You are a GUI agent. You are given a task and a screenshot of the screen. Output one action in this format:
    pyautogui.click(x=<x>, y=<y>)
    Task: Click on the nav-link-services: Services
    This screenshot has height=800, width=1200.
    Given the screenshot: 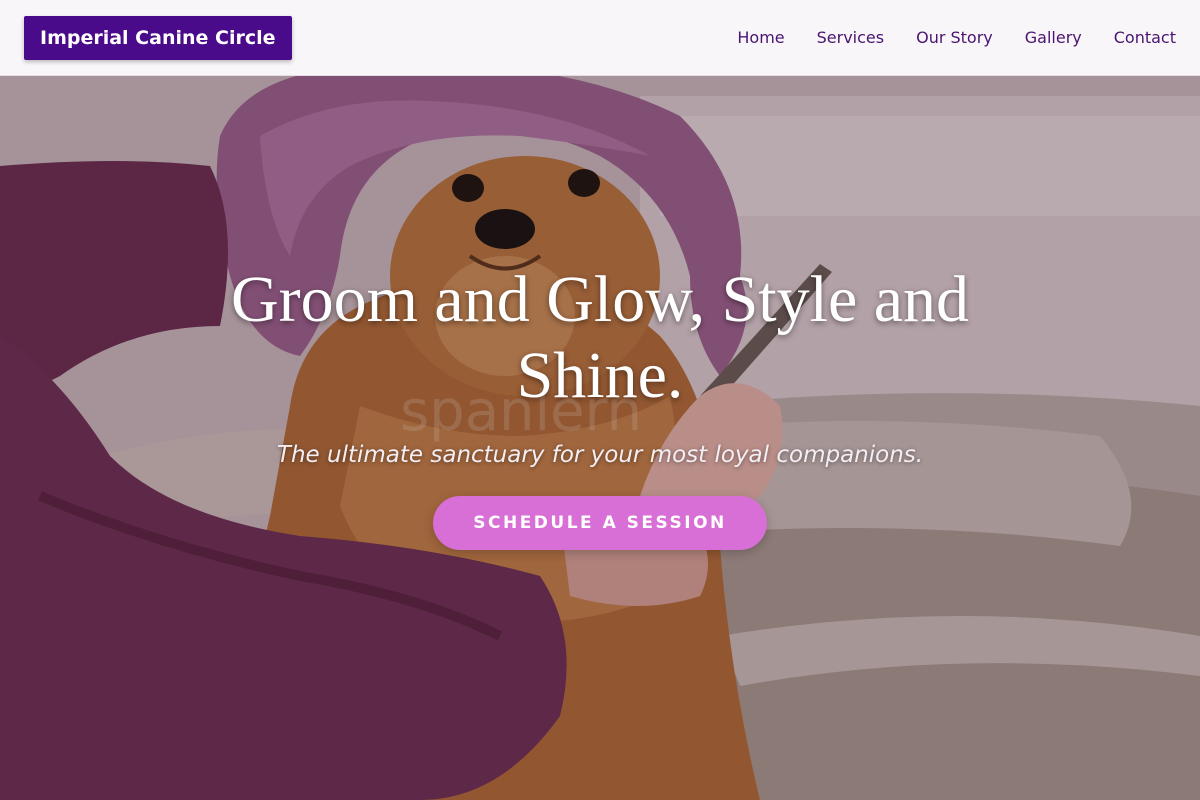 What is the action you would take?
    pyautogui.click(x=850, y=37)
    